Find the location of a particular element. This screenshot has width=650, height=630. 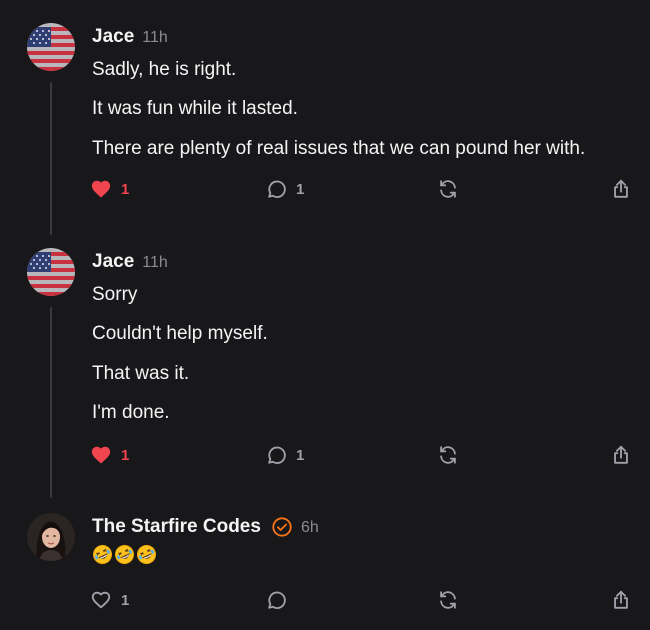

post-text: Couldn't help myself. is located at coordinates (180, 333).